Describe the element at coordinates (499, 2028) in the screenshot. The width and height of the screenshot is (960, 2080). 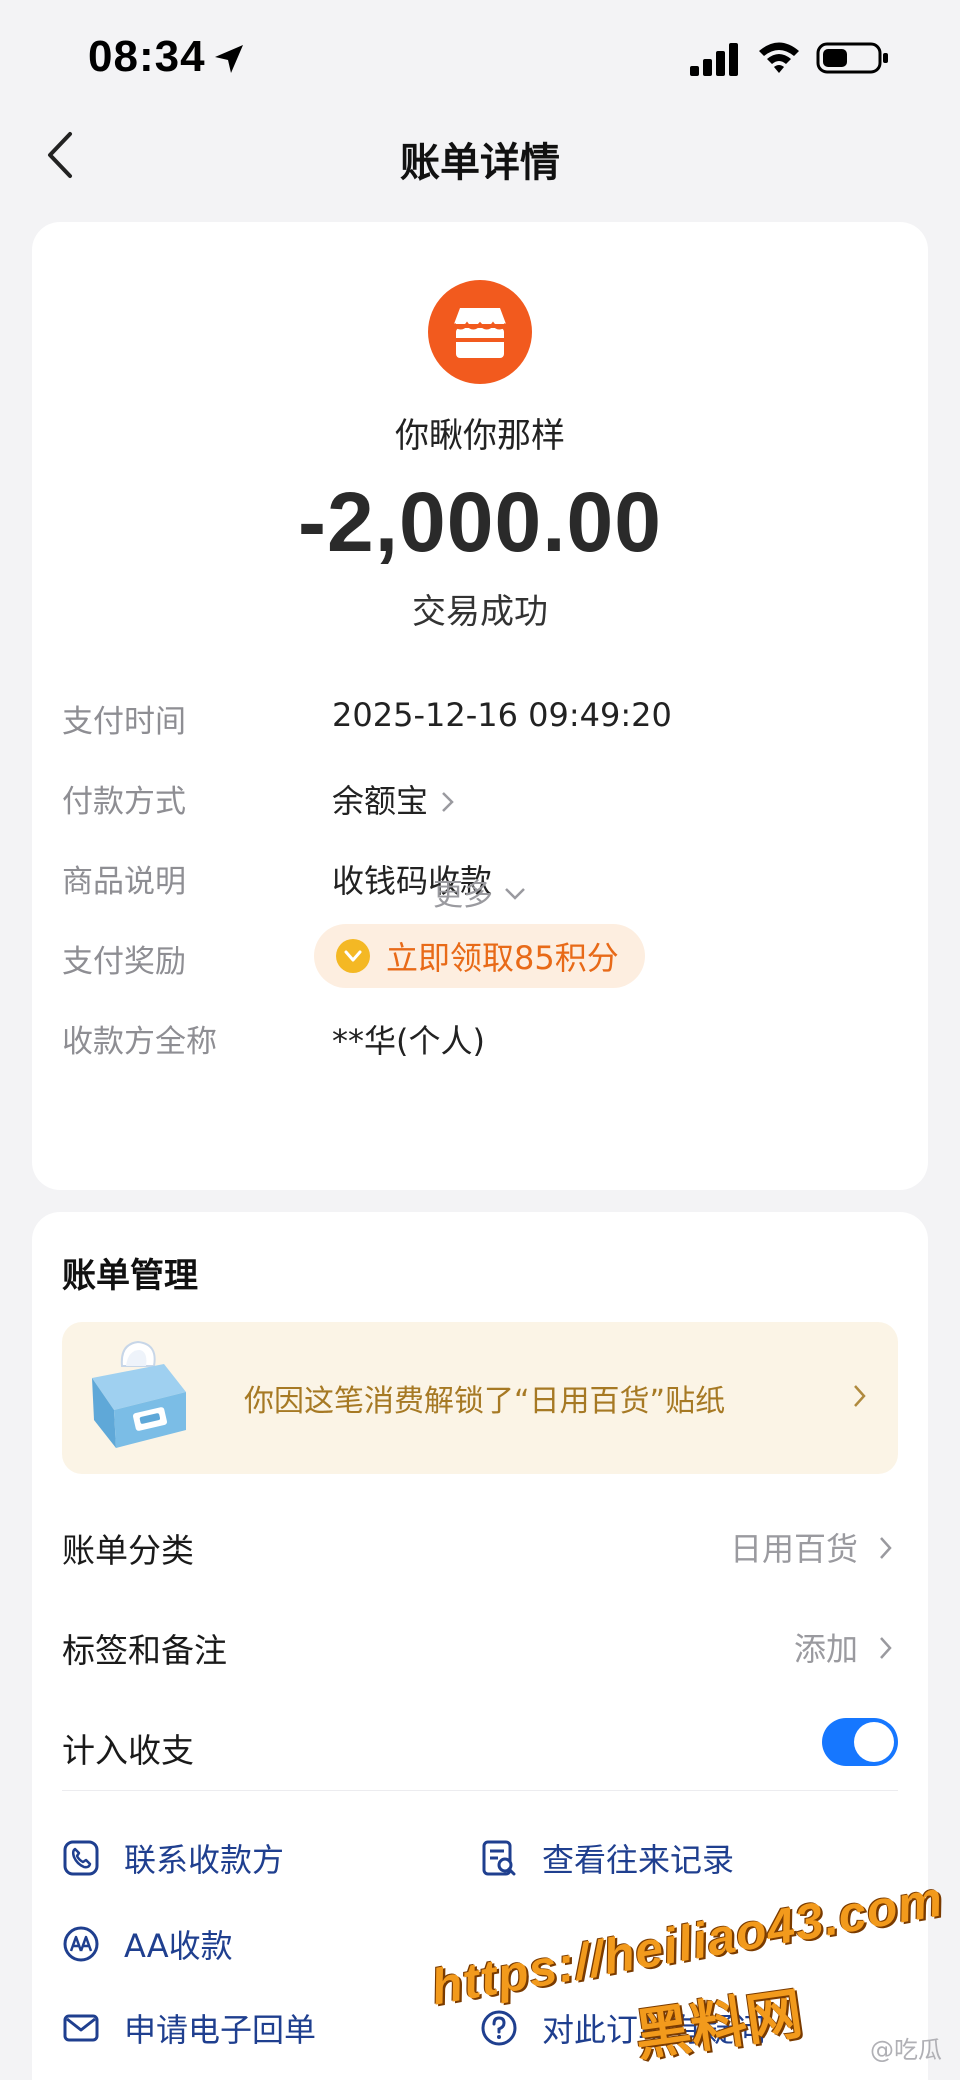
I see `question-icon` at that location.